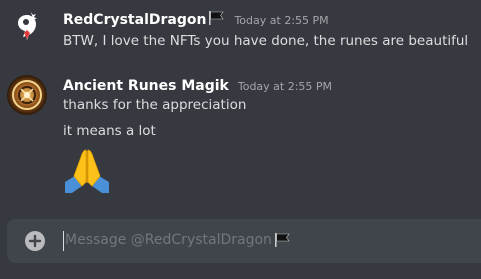 Image resolution: width=481 pixels, height=279 pixels. What do you see at coordinates (35, 241) in the screenshot?
I see `plus-circle-icon` at bounding box center [35, 241].